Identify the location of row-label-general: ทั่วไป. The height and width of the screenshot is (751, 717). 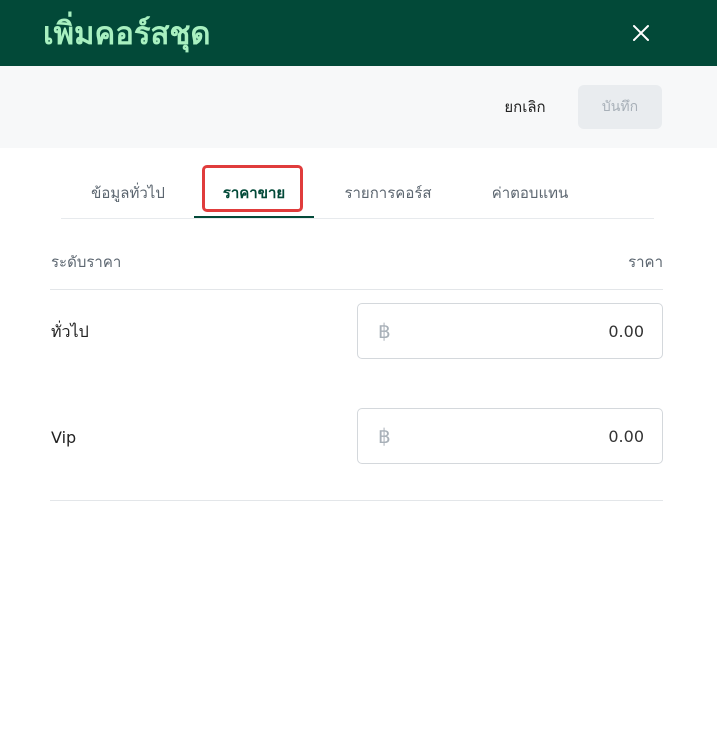
(70, 331).